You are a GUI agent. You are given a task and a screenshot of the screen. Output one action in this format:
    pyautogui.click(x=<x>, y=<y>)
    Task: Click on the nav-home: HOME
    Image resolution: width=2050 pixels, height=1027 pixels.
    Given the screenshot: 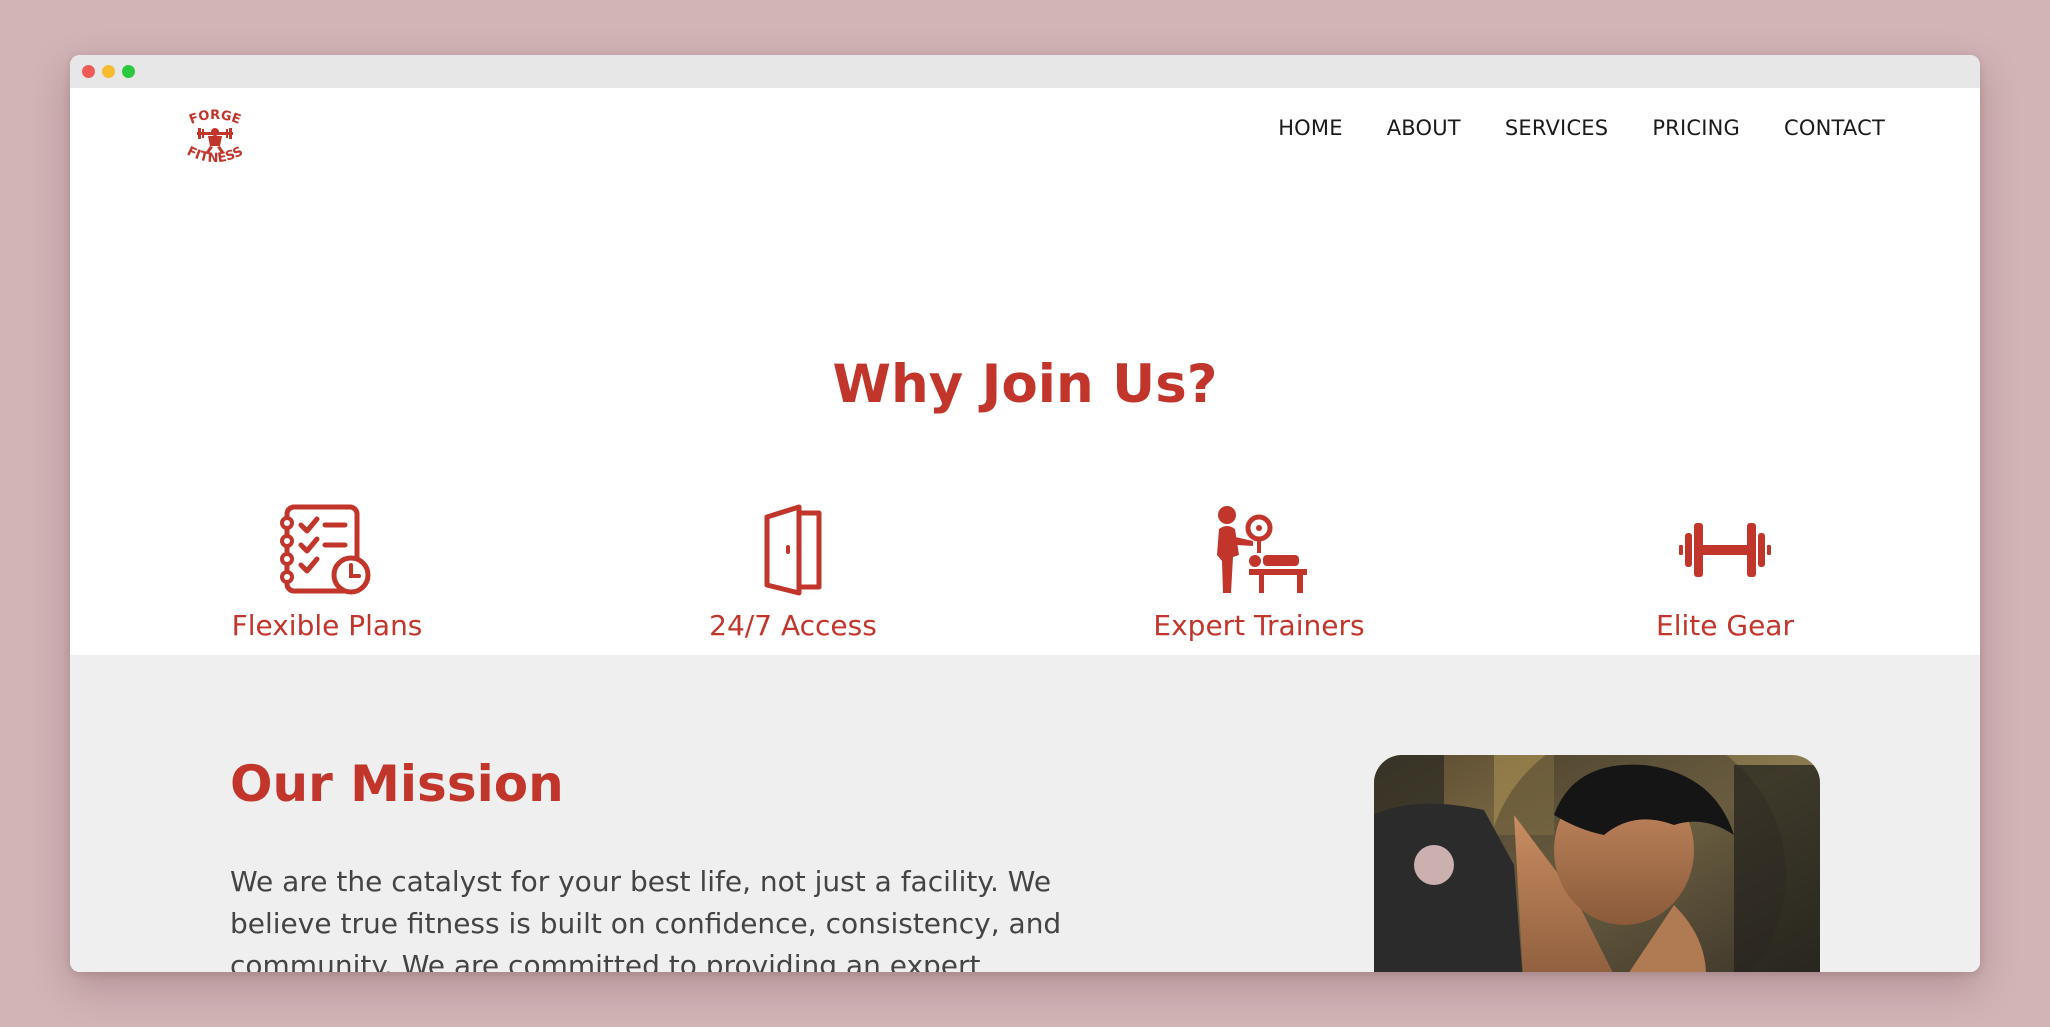 What is the action you would take?
    pyautogui.click(x=1310, y=128)
    